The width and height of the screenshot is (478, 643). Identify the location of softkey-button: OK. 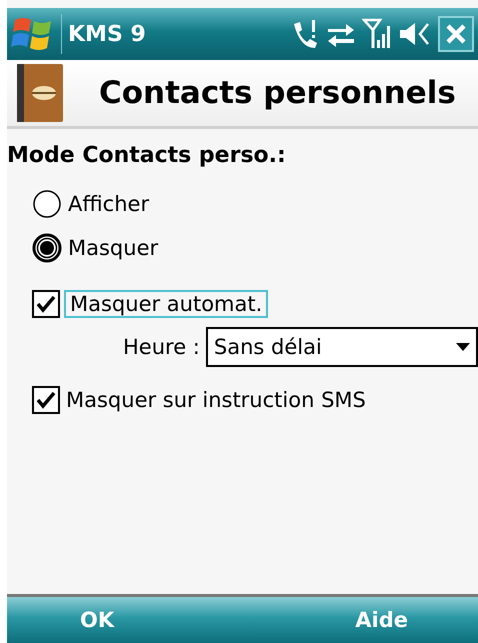
(97, 620).